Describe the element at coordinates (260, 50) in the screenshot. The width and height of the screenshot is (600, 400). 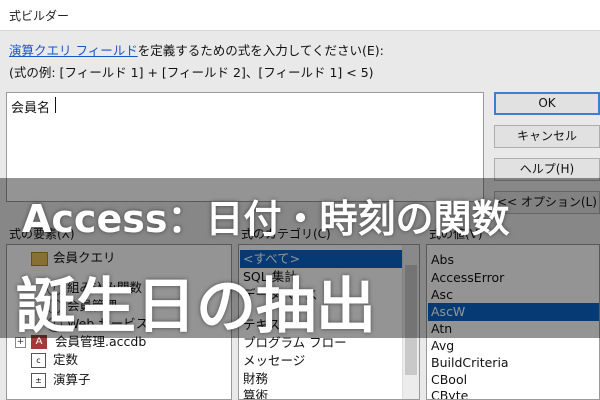
I see `instruction-rest: を定義するための式を入力してください(E):` at that location.